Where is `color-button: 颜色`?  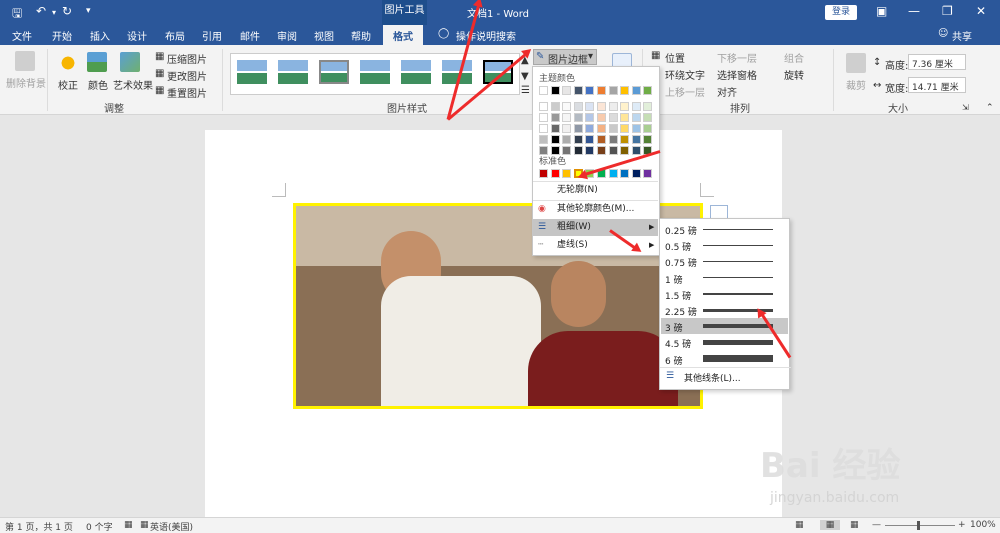
color-button: 颜色 is located at coordinates (98, 84).